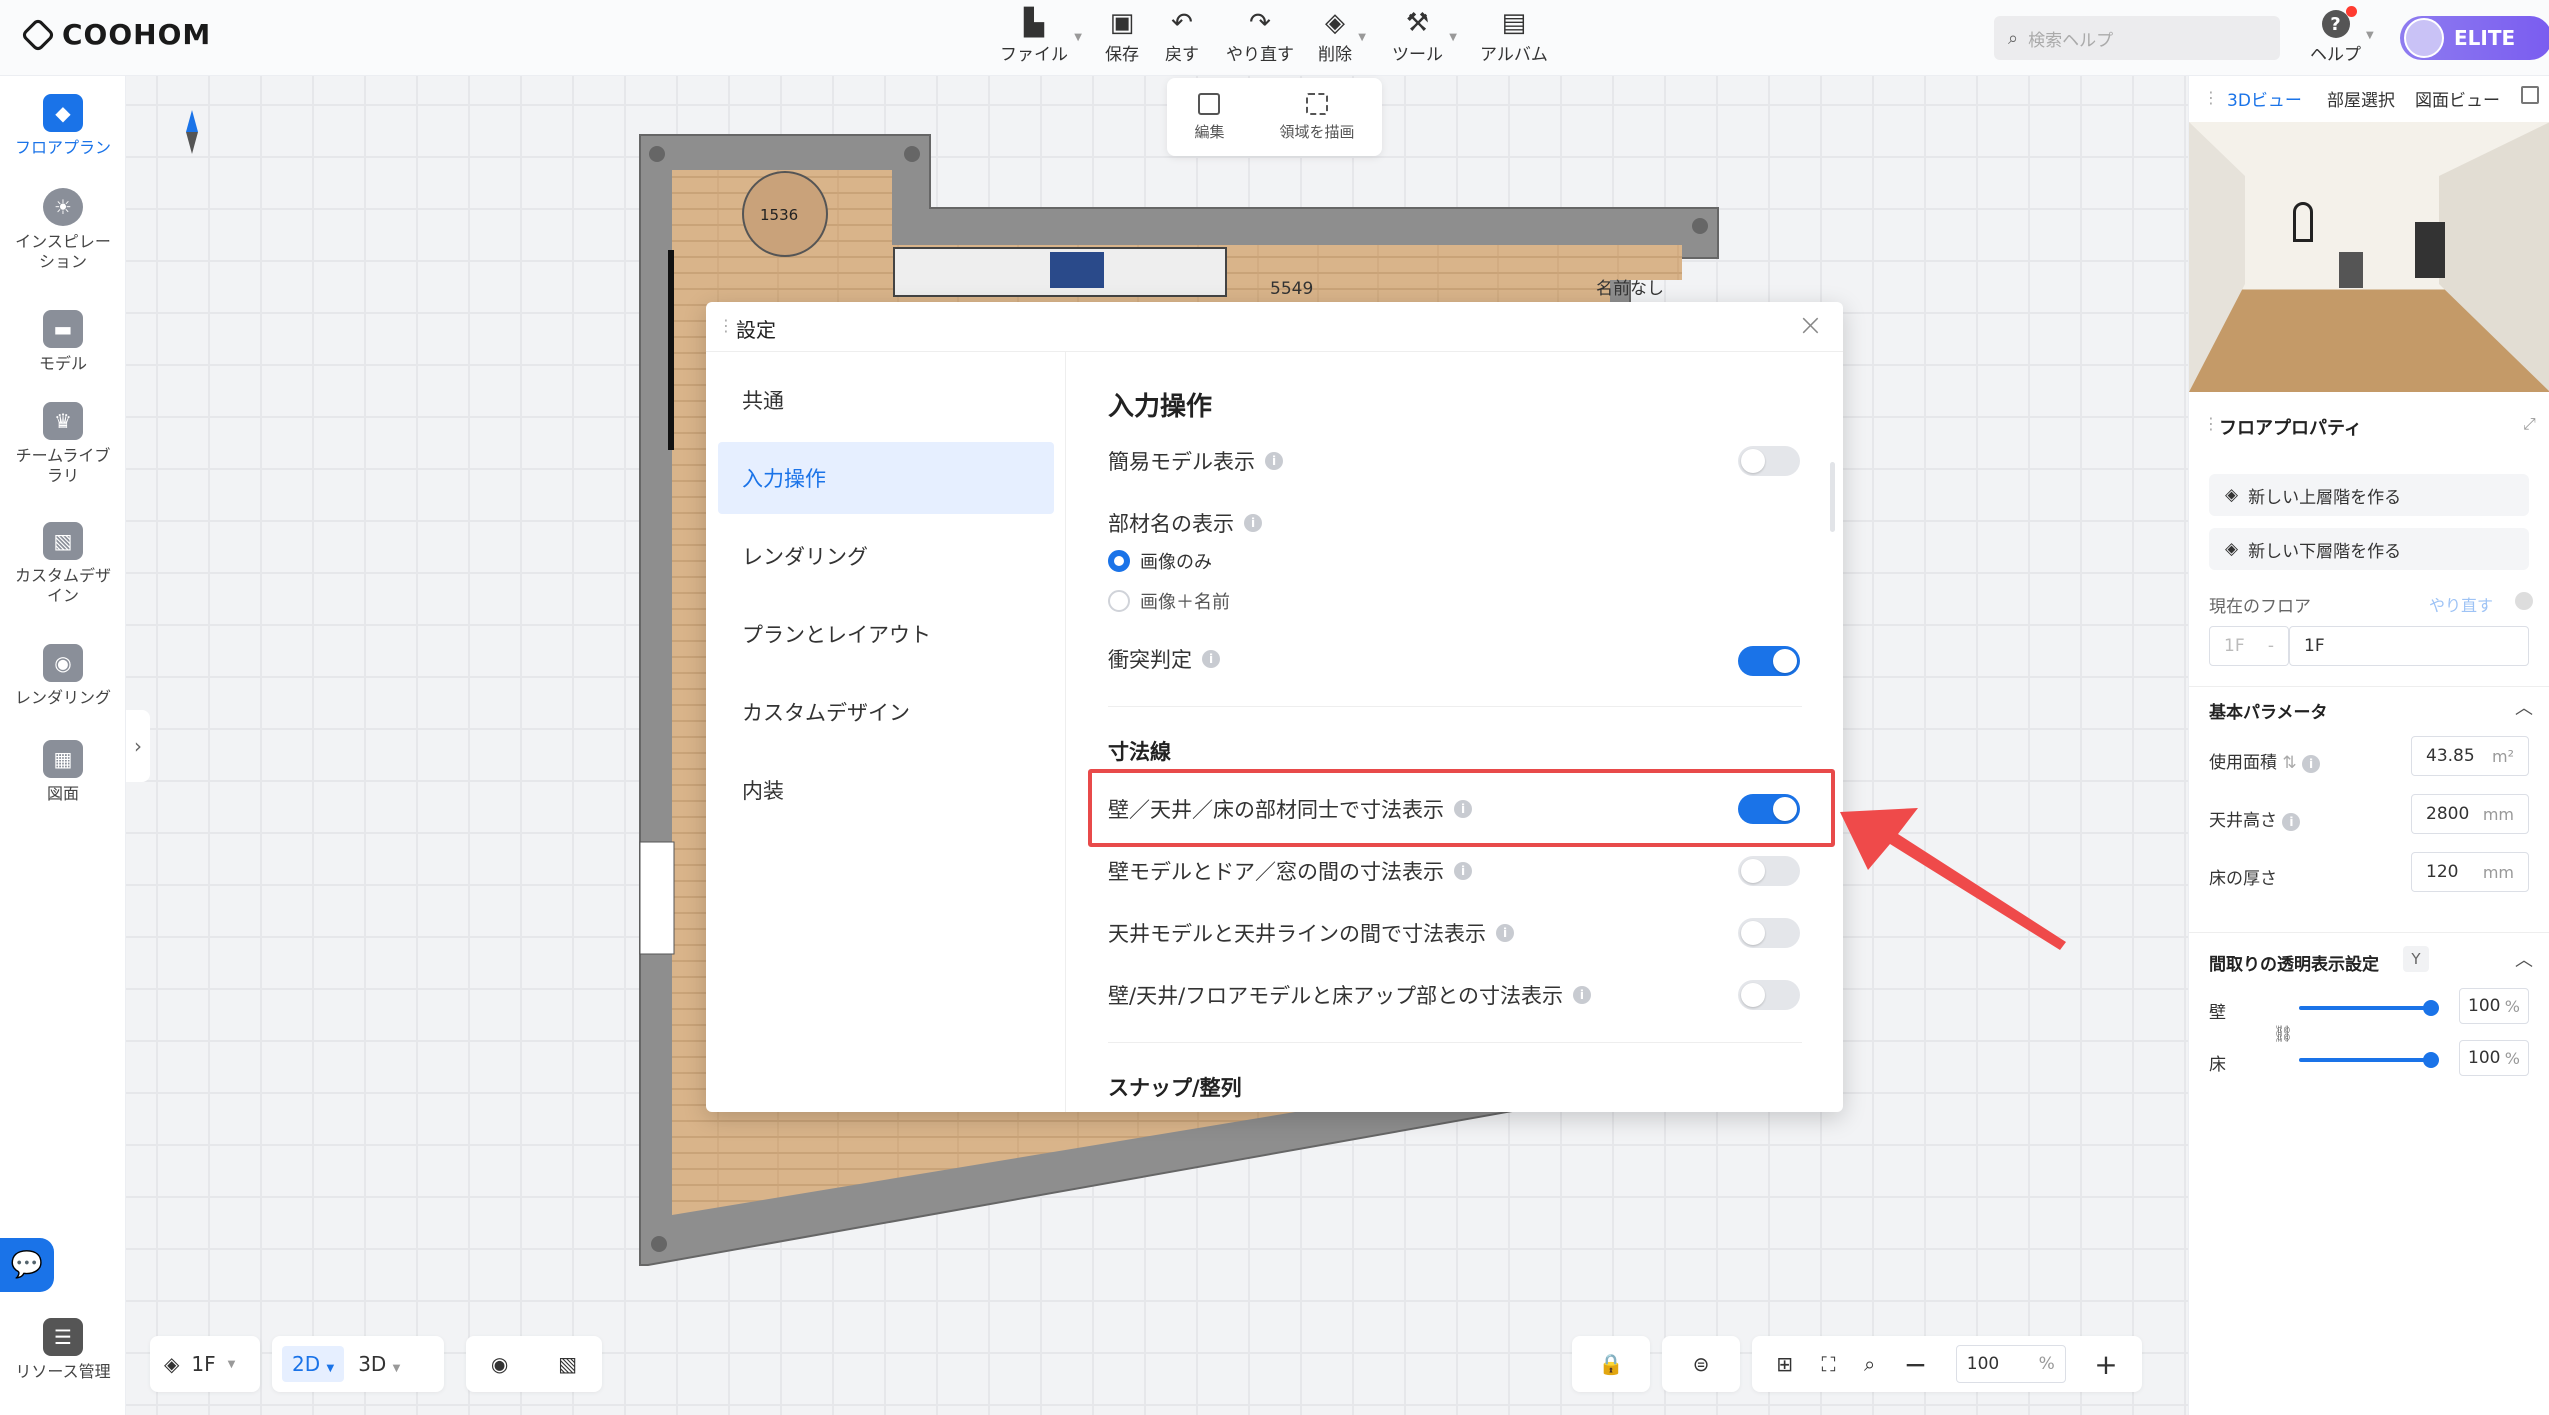 The height and width of the screenshot is (1415, 2549). What do you see at coordinates (1290, 871) in the screenshot?
I see `dim-row-label-2: 壁モデルとドア／窓の間の寸法表示 i` at bounding box center [1290, 871].